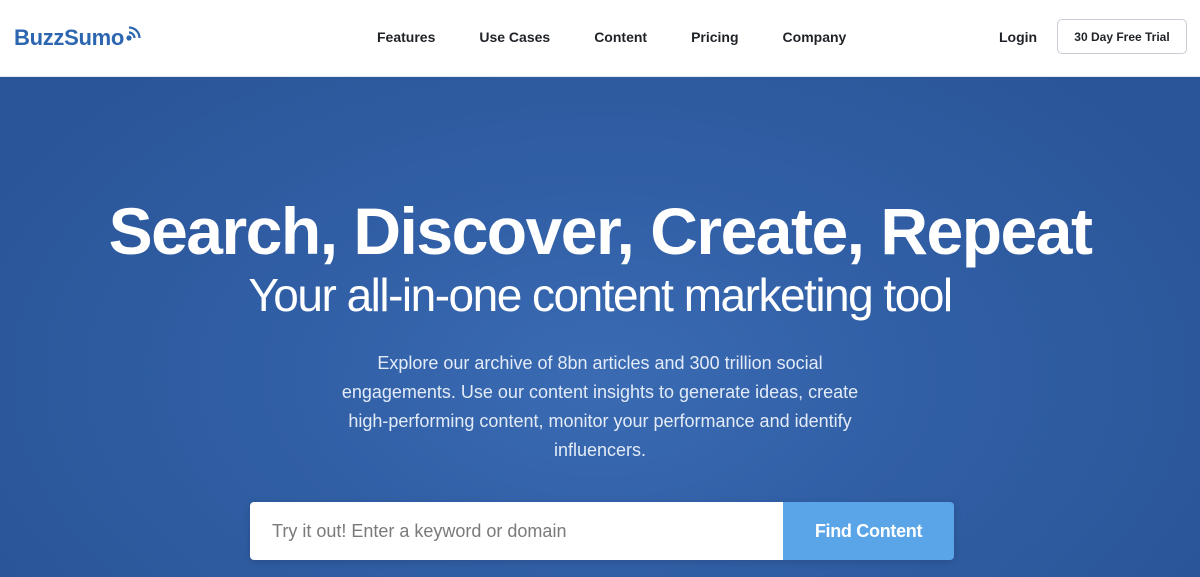 The height and width of the screenshot is (577, 1200). I want to click on nav-item-features: Features, so click(406, 37).